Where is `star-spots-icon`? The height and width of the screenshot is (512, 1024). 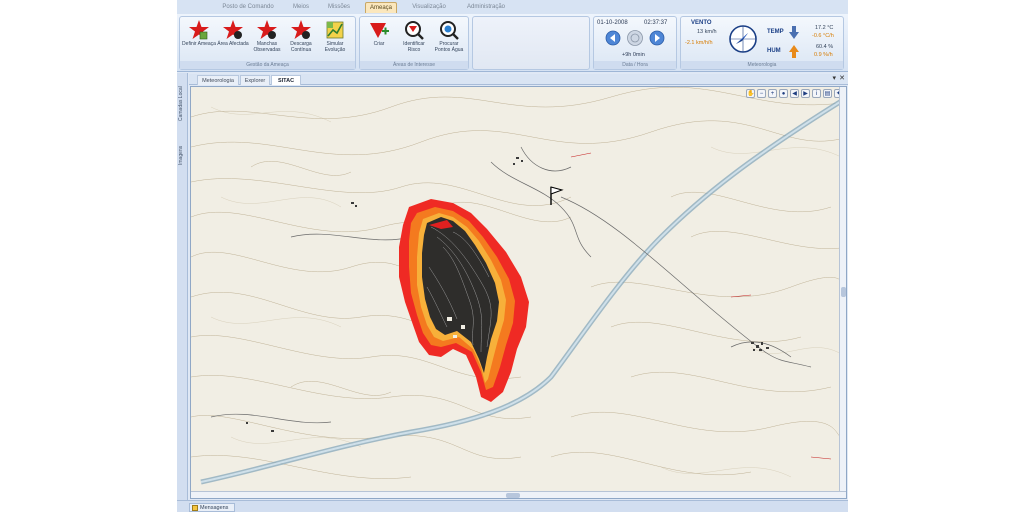
star-spots-icon is located at coordinates (267, 29).